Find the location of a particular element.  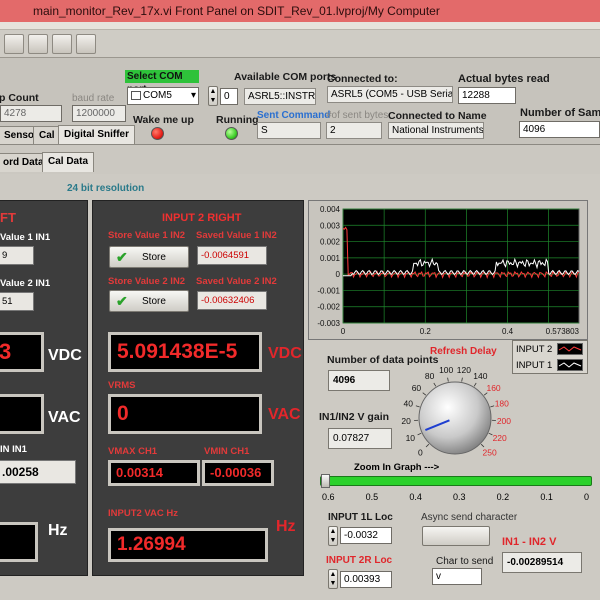

graph-legend: INPUT 2 INPUT 1 is located at coordinates (550, 357).